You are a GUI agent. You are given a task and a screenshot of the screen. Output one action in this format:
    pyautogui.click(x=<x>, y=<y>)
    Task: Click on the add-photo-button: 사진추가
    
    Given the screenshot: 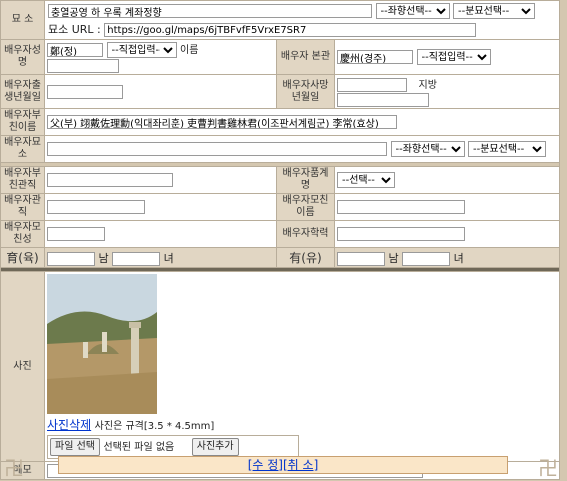 What is the action you would take?
    pyautogui.click(x=215, y=447)
    